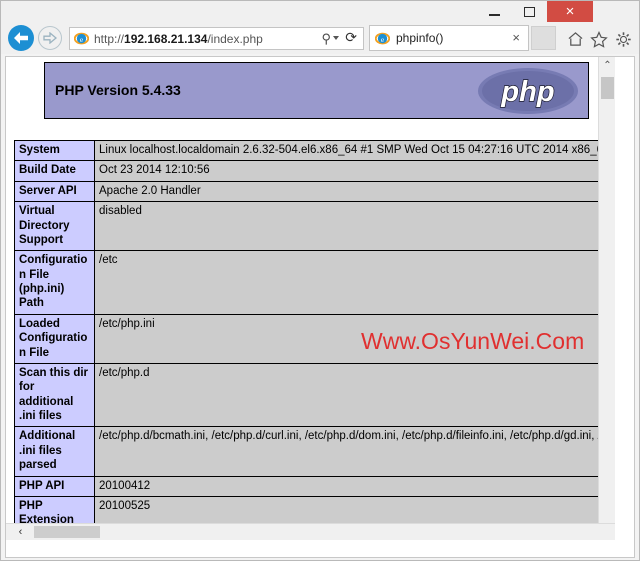  I want to click on tab-strip: e phpinfo() ×, so click(449, 38).